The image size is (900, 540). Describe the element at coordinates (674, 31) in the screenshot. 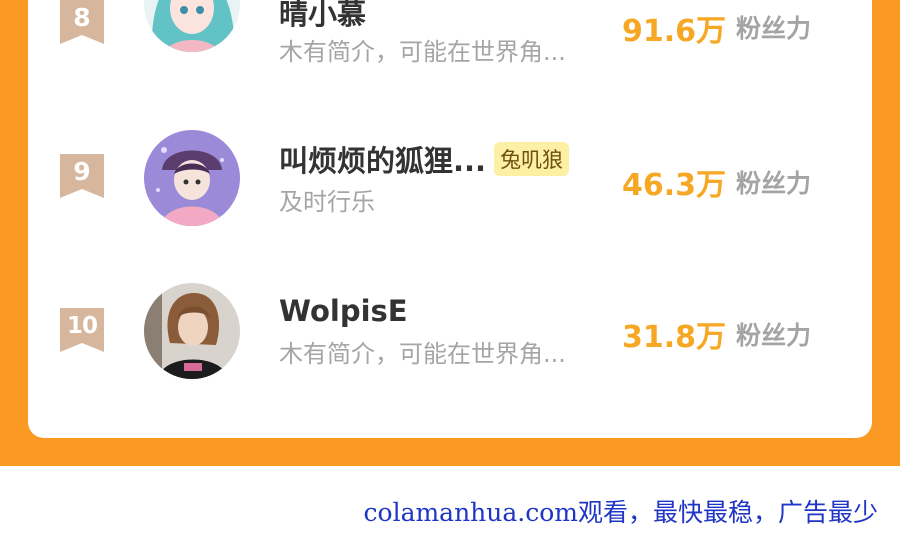

I see `fan-count: 91.6万` at that location.